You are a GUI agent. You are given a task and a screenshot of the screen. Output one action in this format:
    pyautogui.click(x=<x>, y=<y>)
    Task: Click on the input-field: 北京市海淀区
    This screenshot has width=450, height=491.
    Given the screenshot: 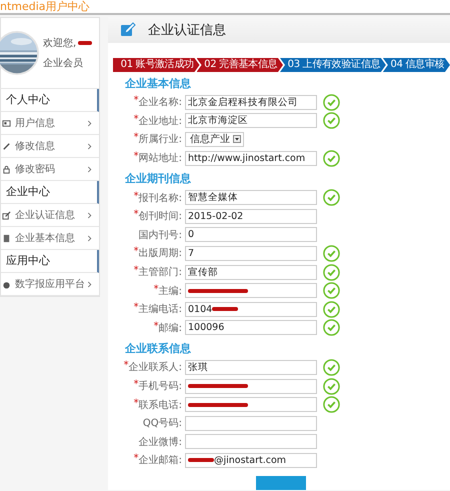 What is the action you would take?
    pyautogui.click(x=251, y=120)
    